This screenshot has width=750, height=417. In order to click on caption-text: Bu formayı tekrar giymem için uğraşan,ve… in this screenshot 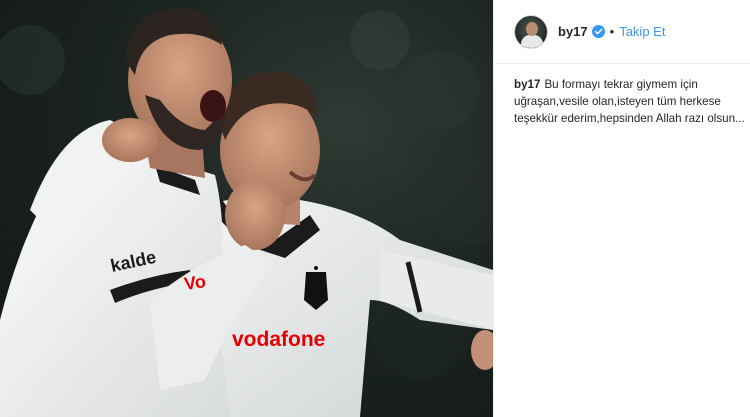, I will do `click(629, 101)`.